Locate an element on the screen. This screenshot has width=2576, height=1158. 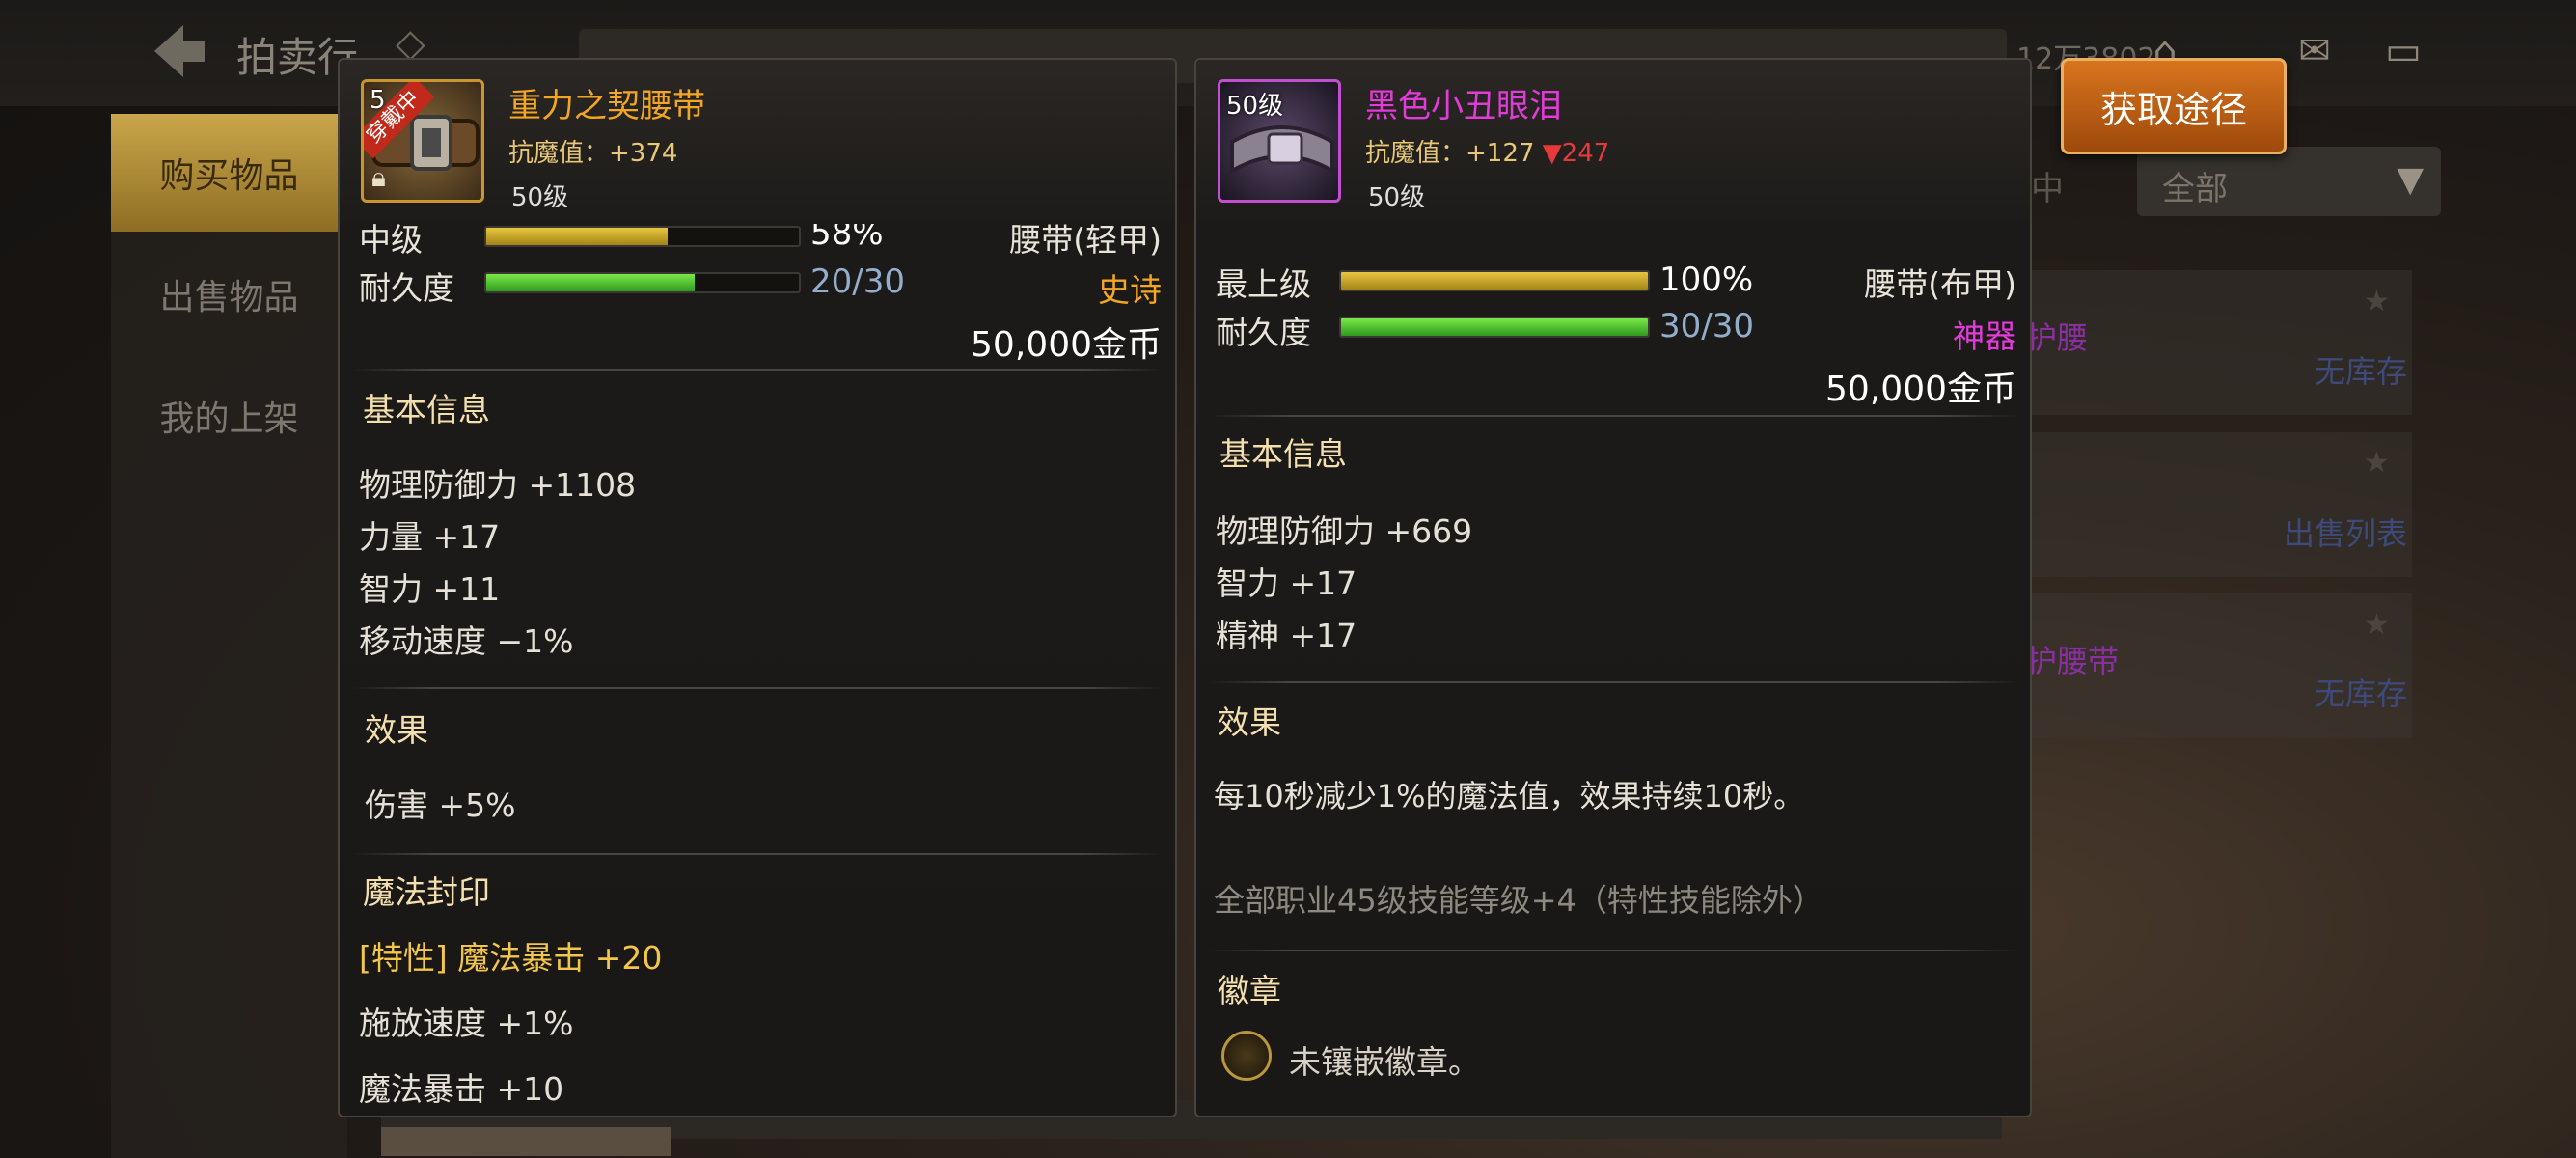
stat-line: 移动速度 −1% is located at coordinates (467, 641).